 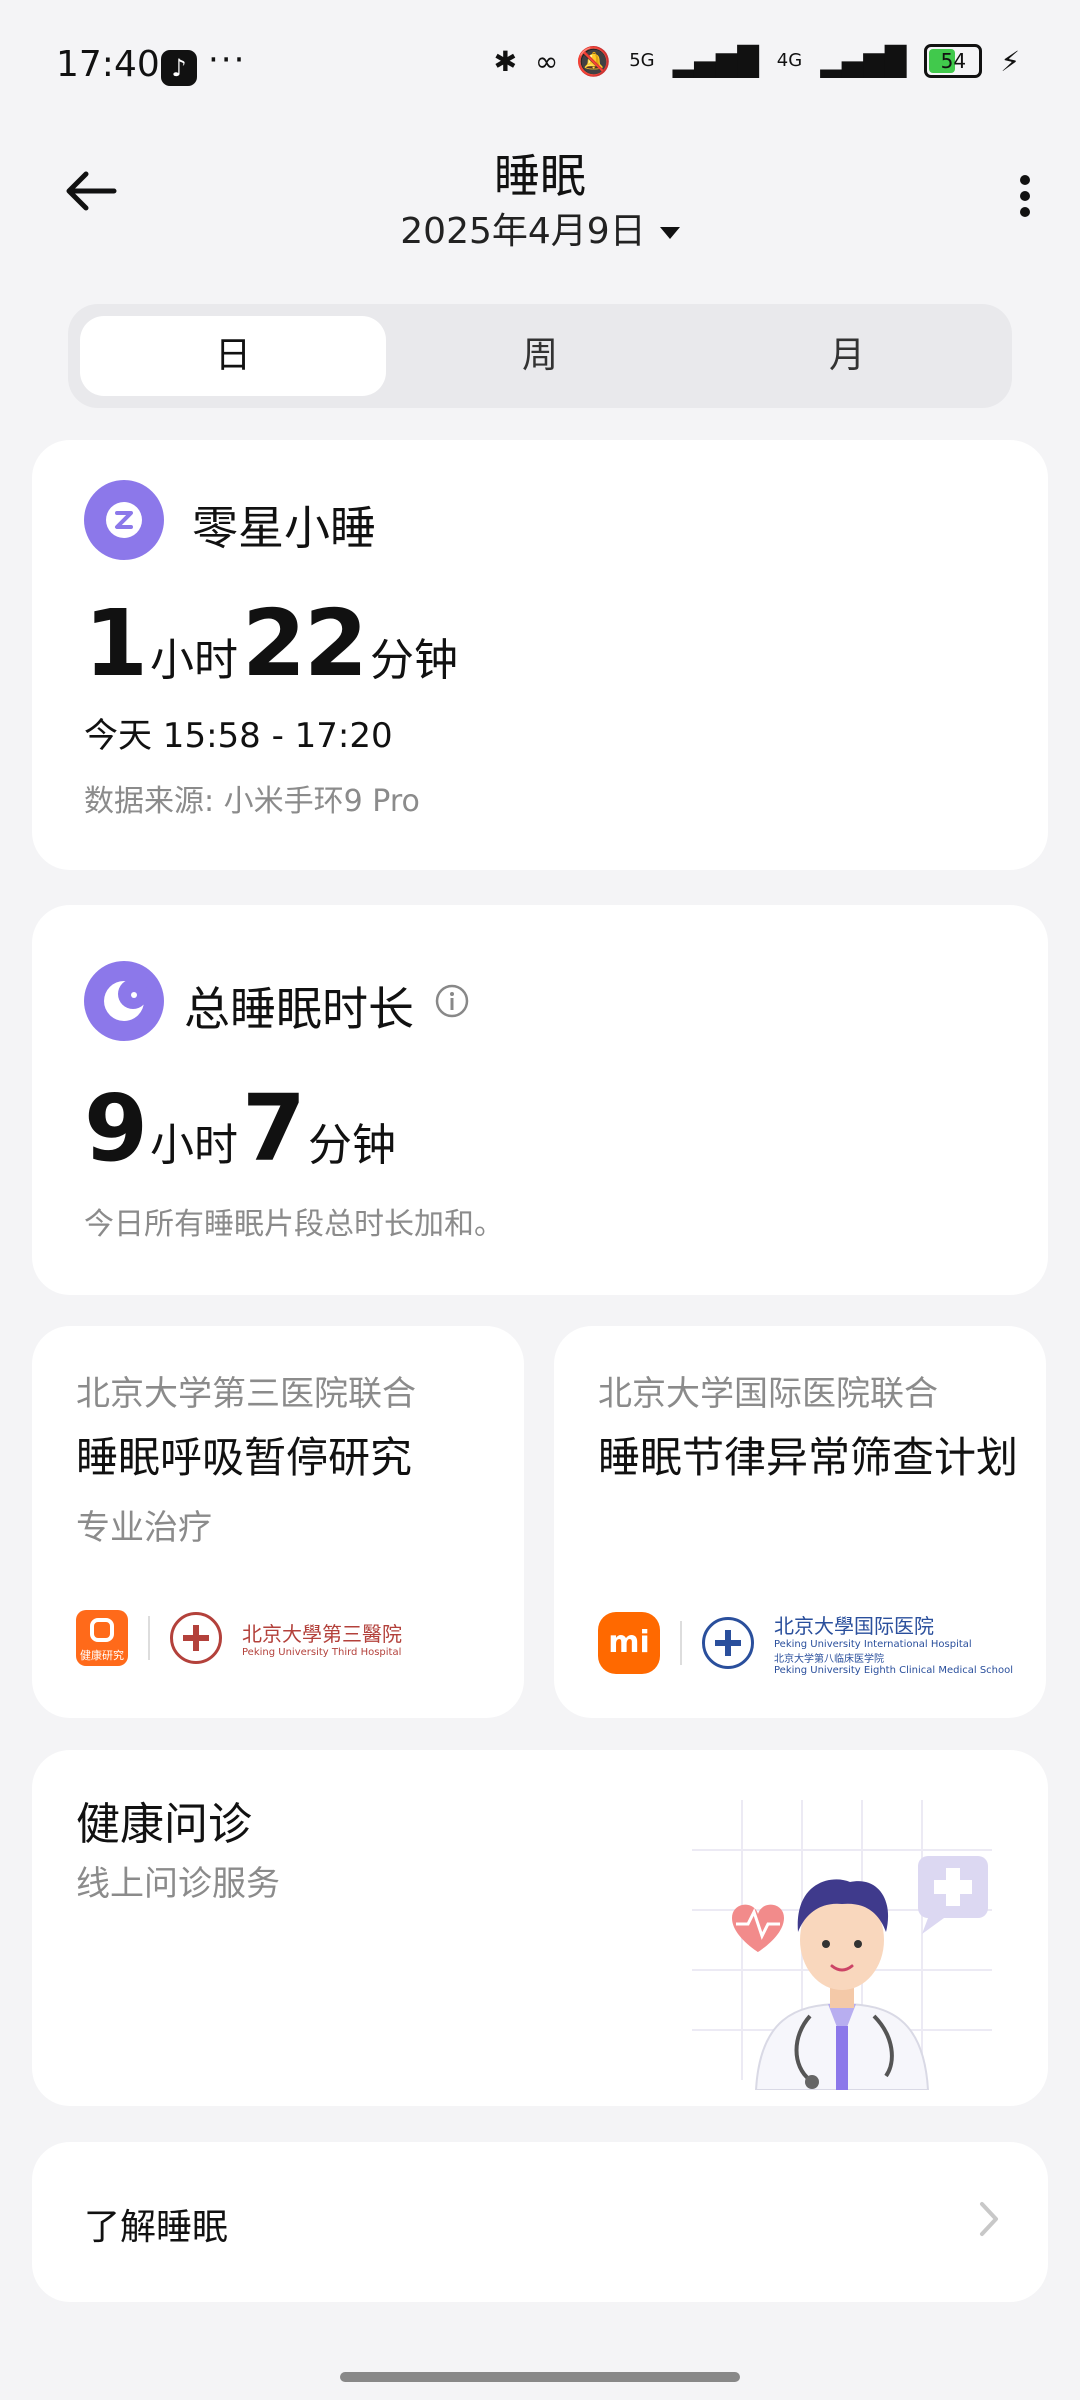 What do you see at coordinates (124, 1001) in the screenshot?
I see `moon-icon` at bounding box center [124, 1001].